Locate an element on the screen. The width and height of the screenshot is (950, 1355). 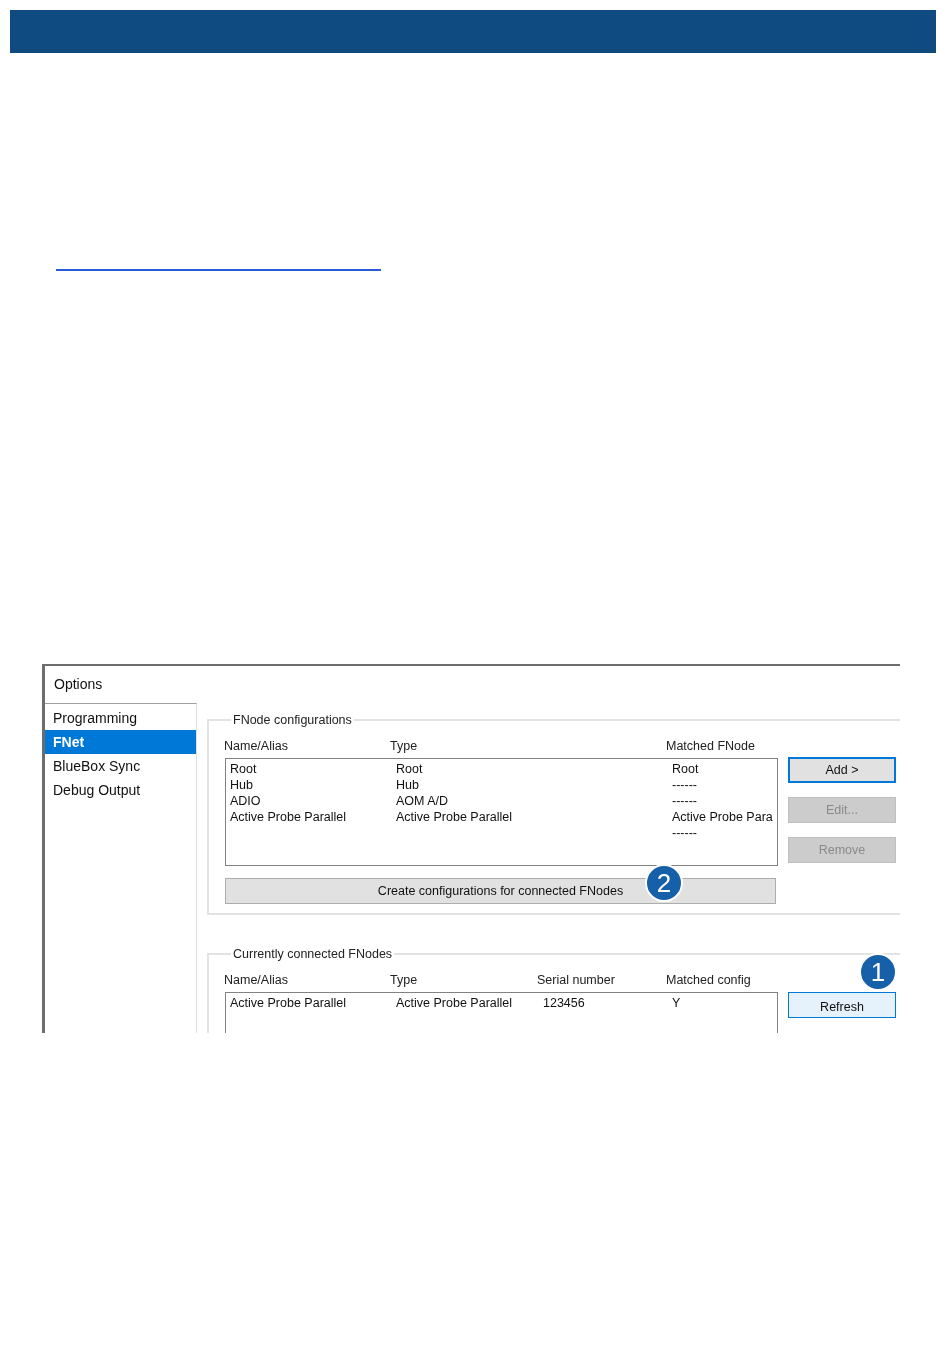
column-header: Matched FNode is located at coordinates (711, 746).